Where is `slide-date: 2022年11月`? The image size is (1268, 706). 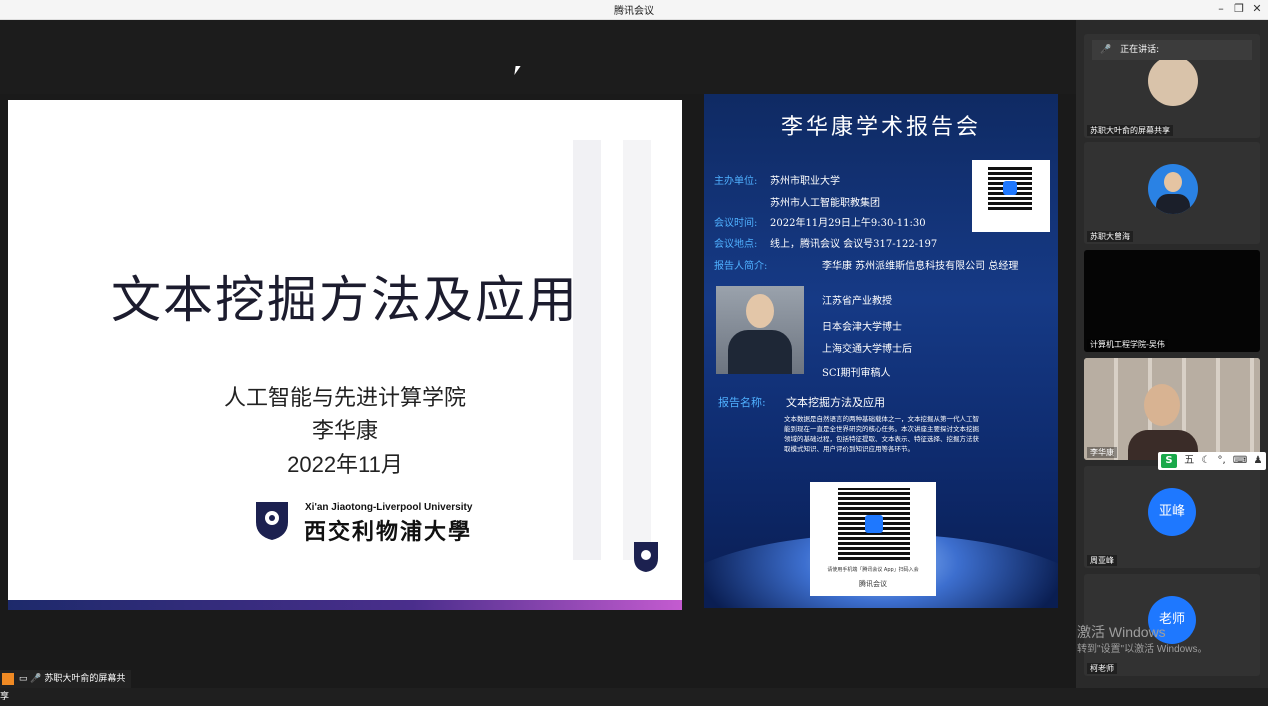
slide-date: 2022年11月 is located at coordinates (345, 464).